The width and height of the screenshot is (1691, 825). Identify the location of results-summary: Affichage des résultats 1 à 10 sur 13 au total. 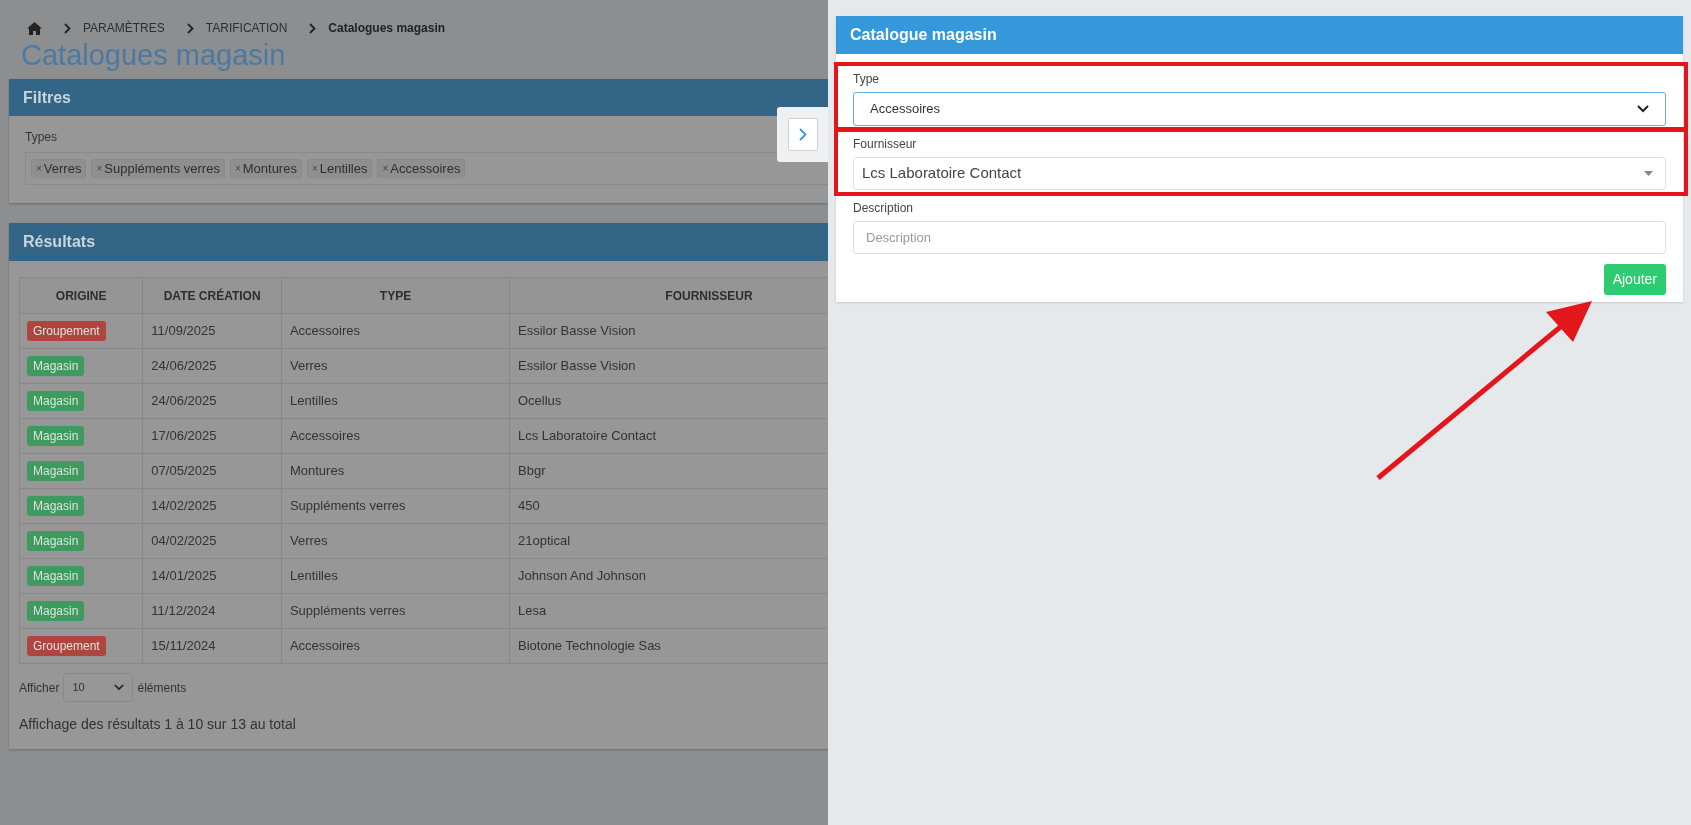
(157, 724).